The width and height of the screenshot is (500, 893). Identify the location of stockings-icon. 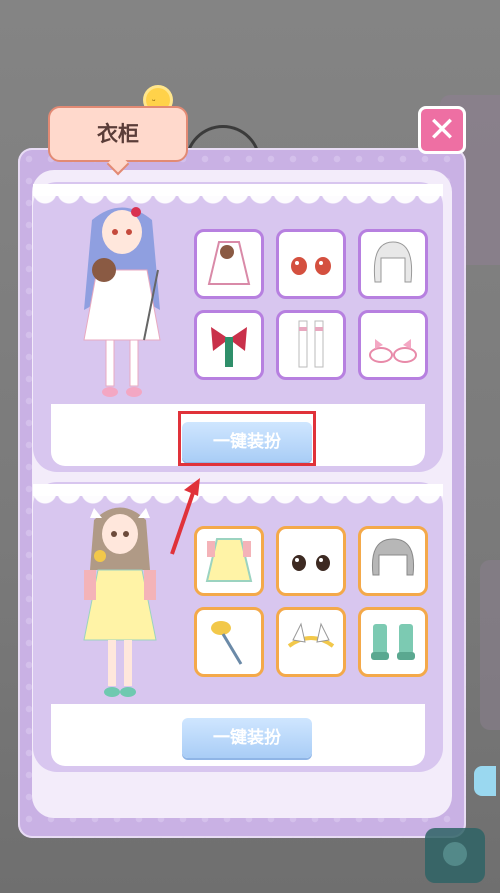
(311, 345).